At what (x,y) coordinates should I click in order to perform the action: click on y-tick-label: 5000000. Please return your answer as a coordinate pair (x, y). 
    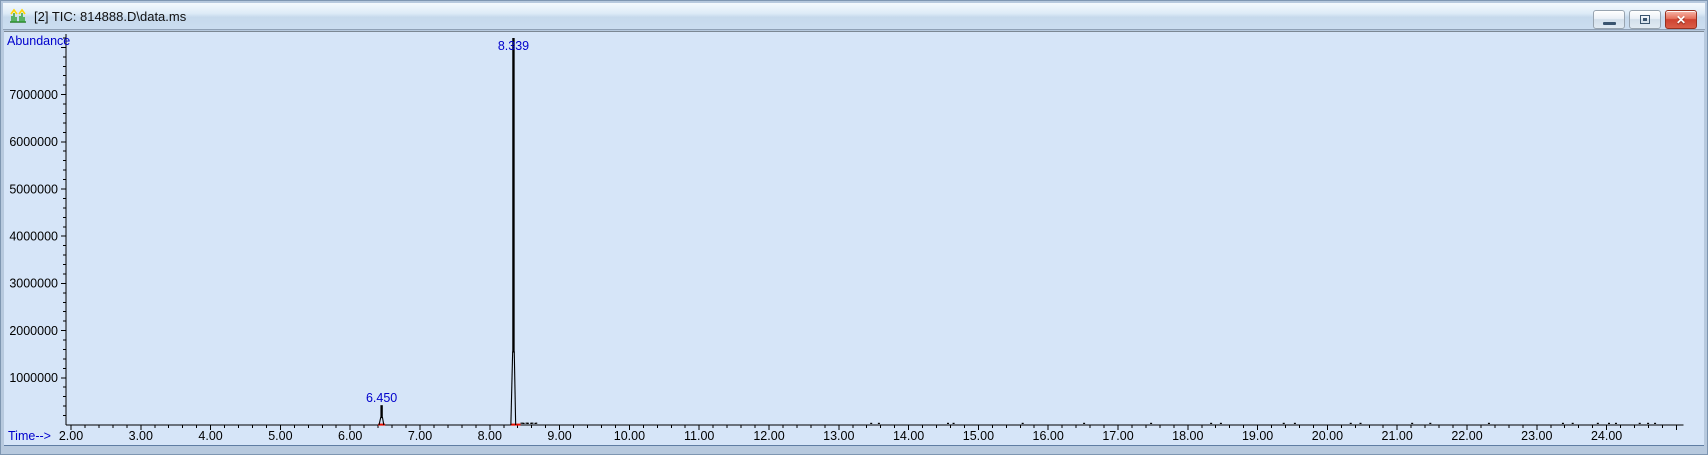
    Looking at the image, I should click on (33, 189).